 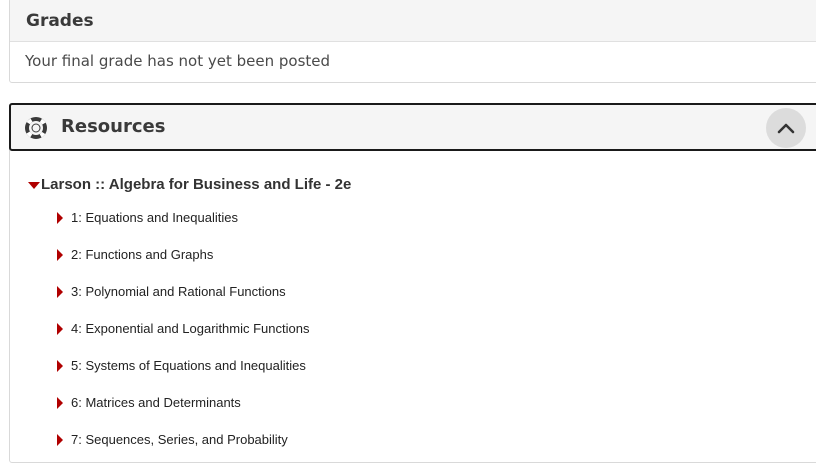 What do you see at coordinates (412, 127) in the screenshot?
I see `resources-header: Resources` at bounding box center [412, 127].